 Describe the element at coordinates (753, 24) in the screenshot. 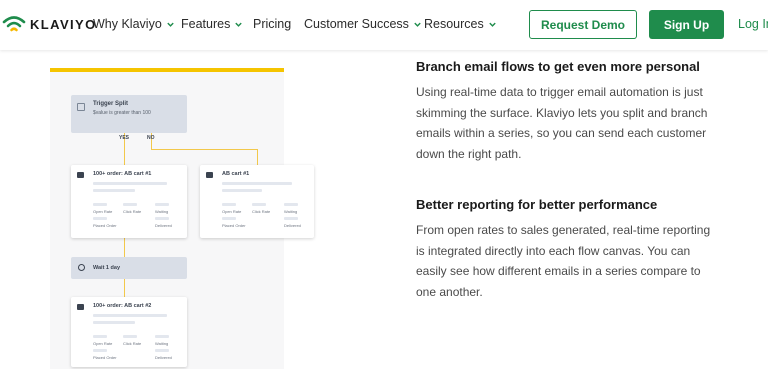

I see `login-link: Log In` at that location.